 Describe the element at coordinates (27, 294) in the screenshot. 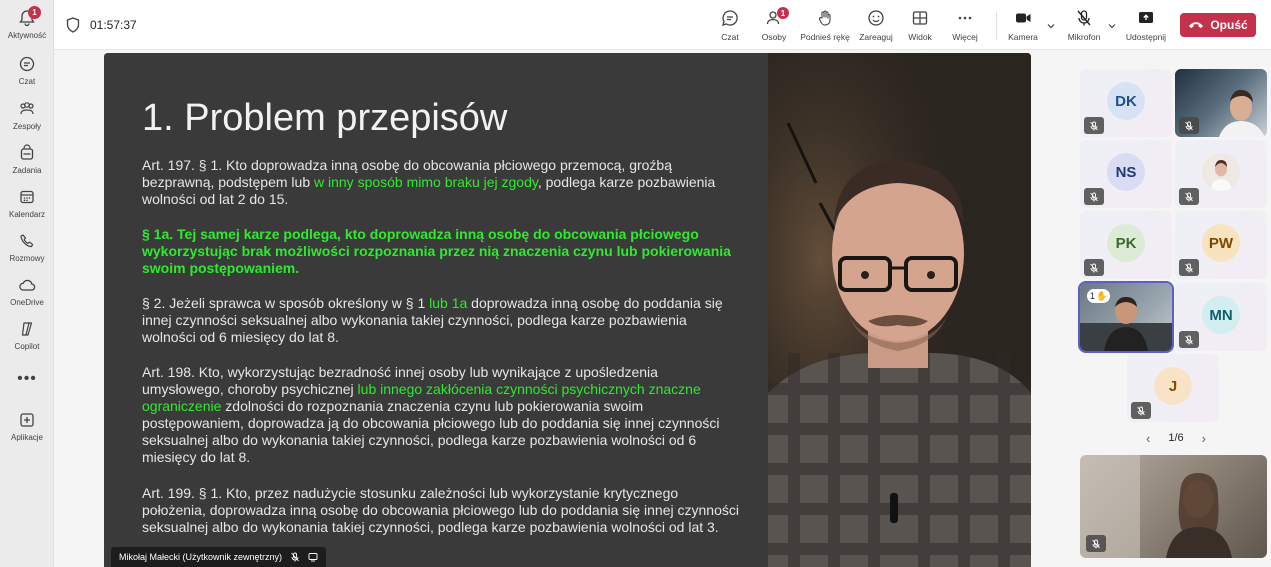

I see `rail-item-onedrive: OneDrive` at that location.